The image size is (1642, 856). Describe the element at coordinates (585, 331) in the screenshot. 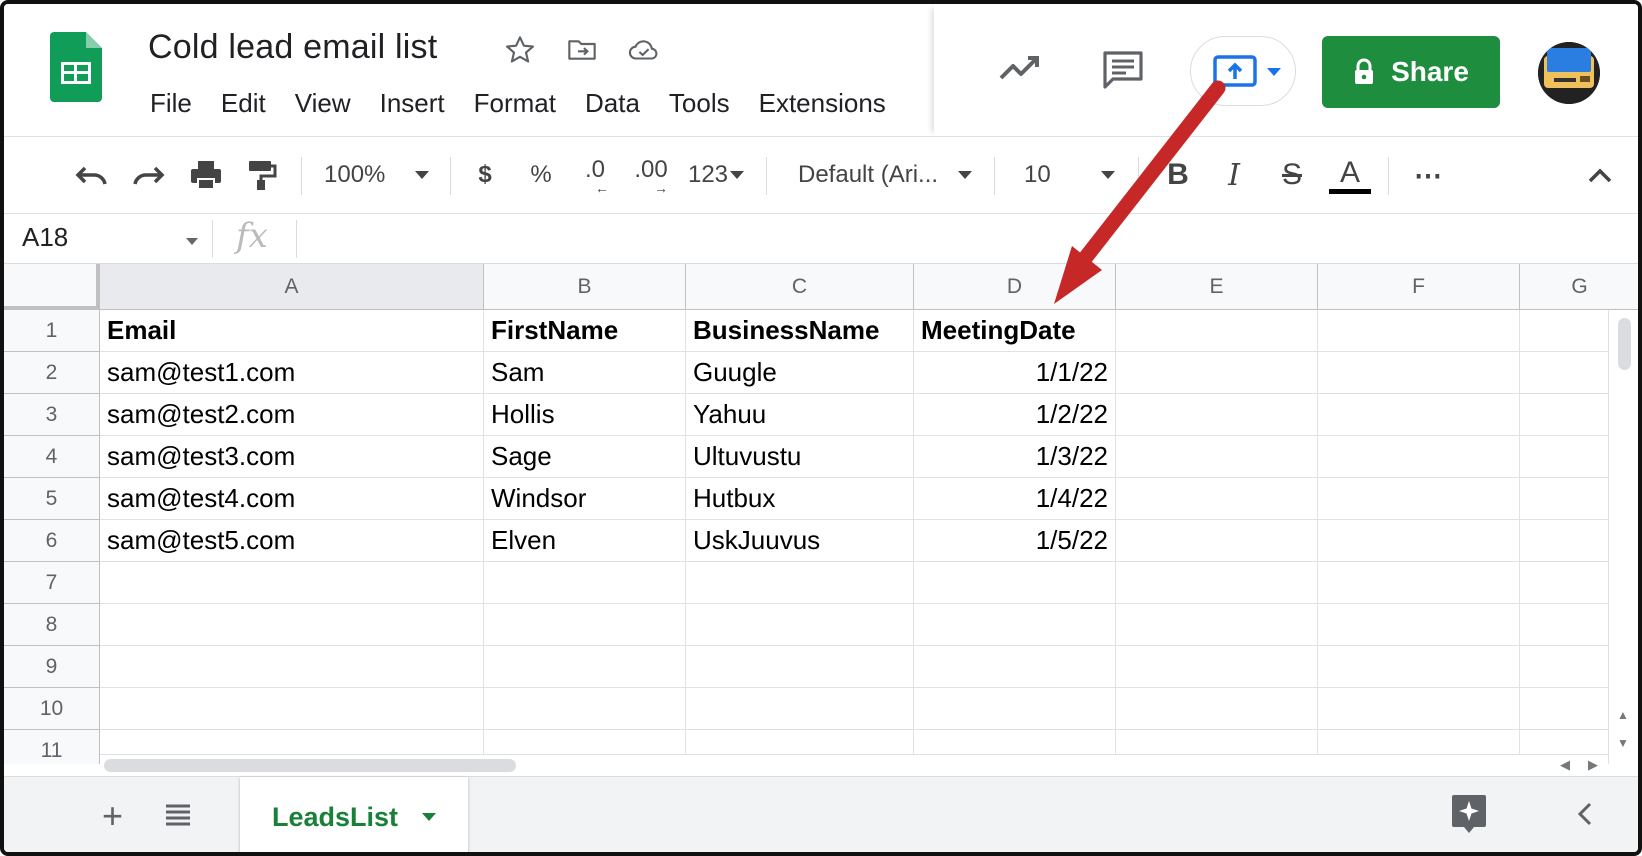

I see `cell-b1: FirstName` at that location.